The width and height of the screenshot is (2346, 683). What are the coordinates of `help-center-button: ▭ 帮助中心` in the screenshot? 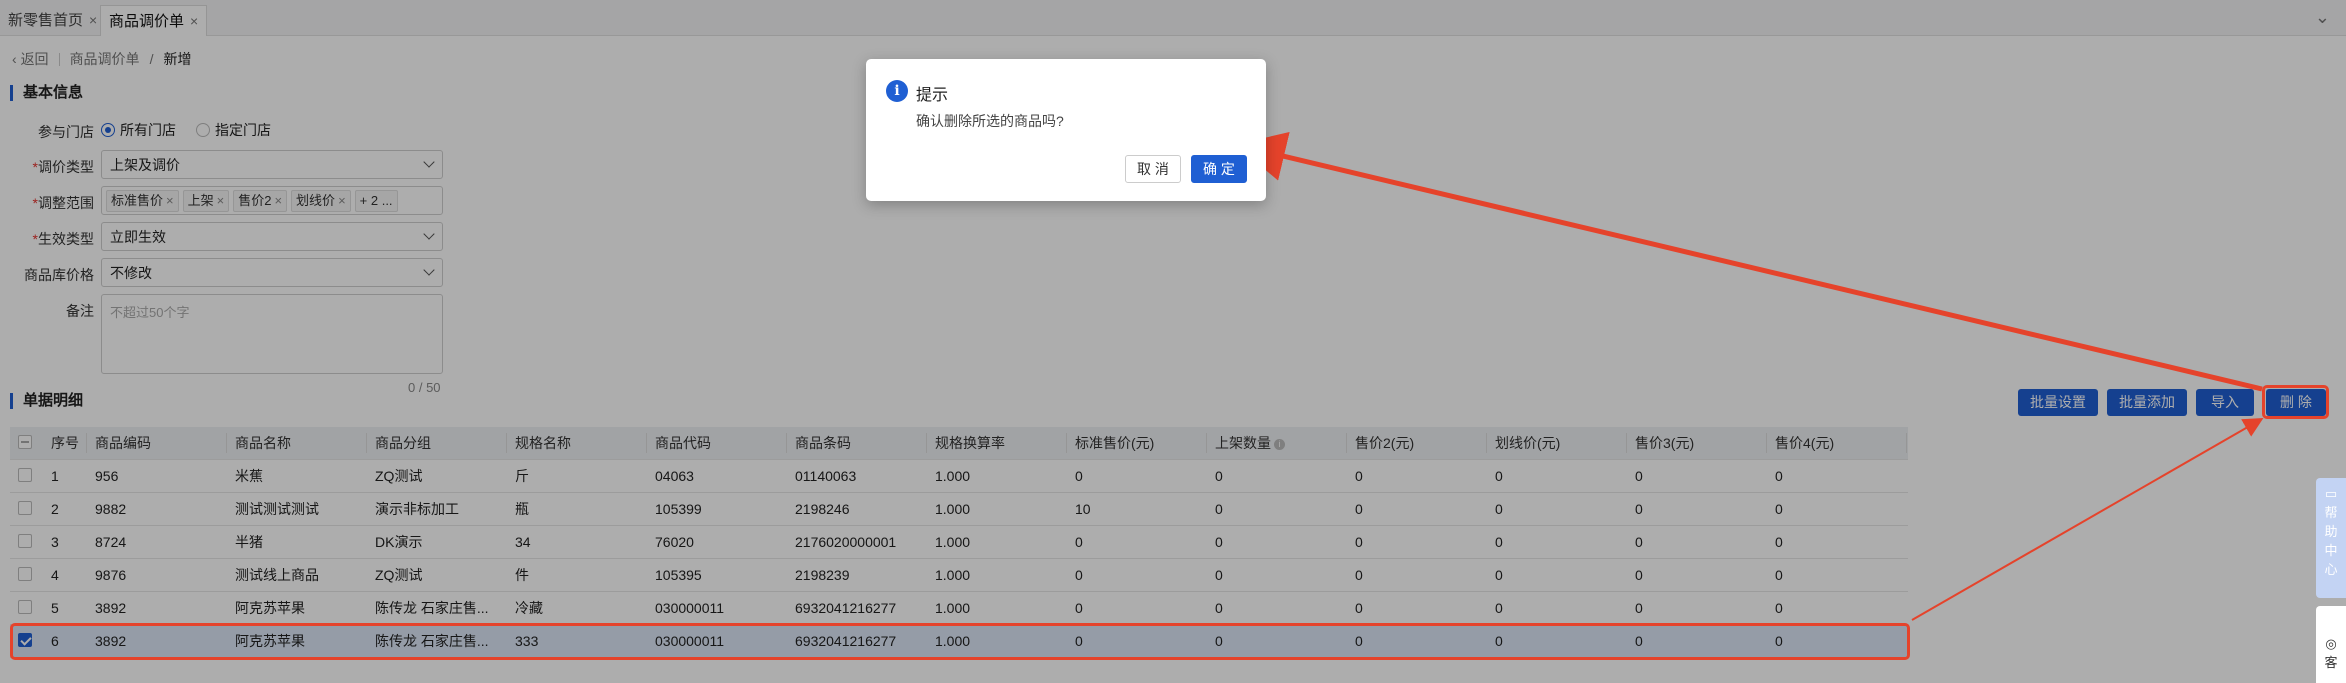 It's located at (2331, 538).